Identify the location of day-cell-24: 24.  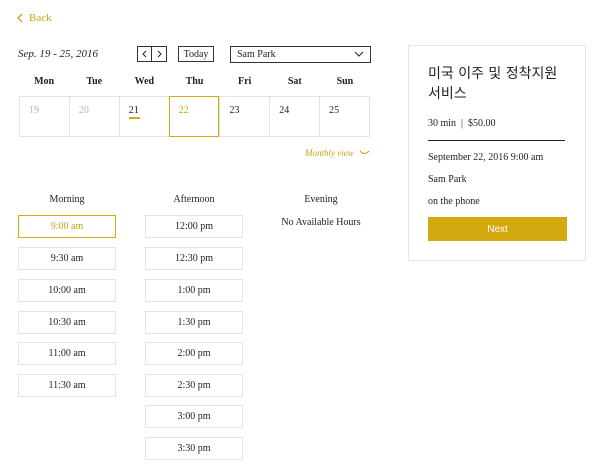
(294, 116).